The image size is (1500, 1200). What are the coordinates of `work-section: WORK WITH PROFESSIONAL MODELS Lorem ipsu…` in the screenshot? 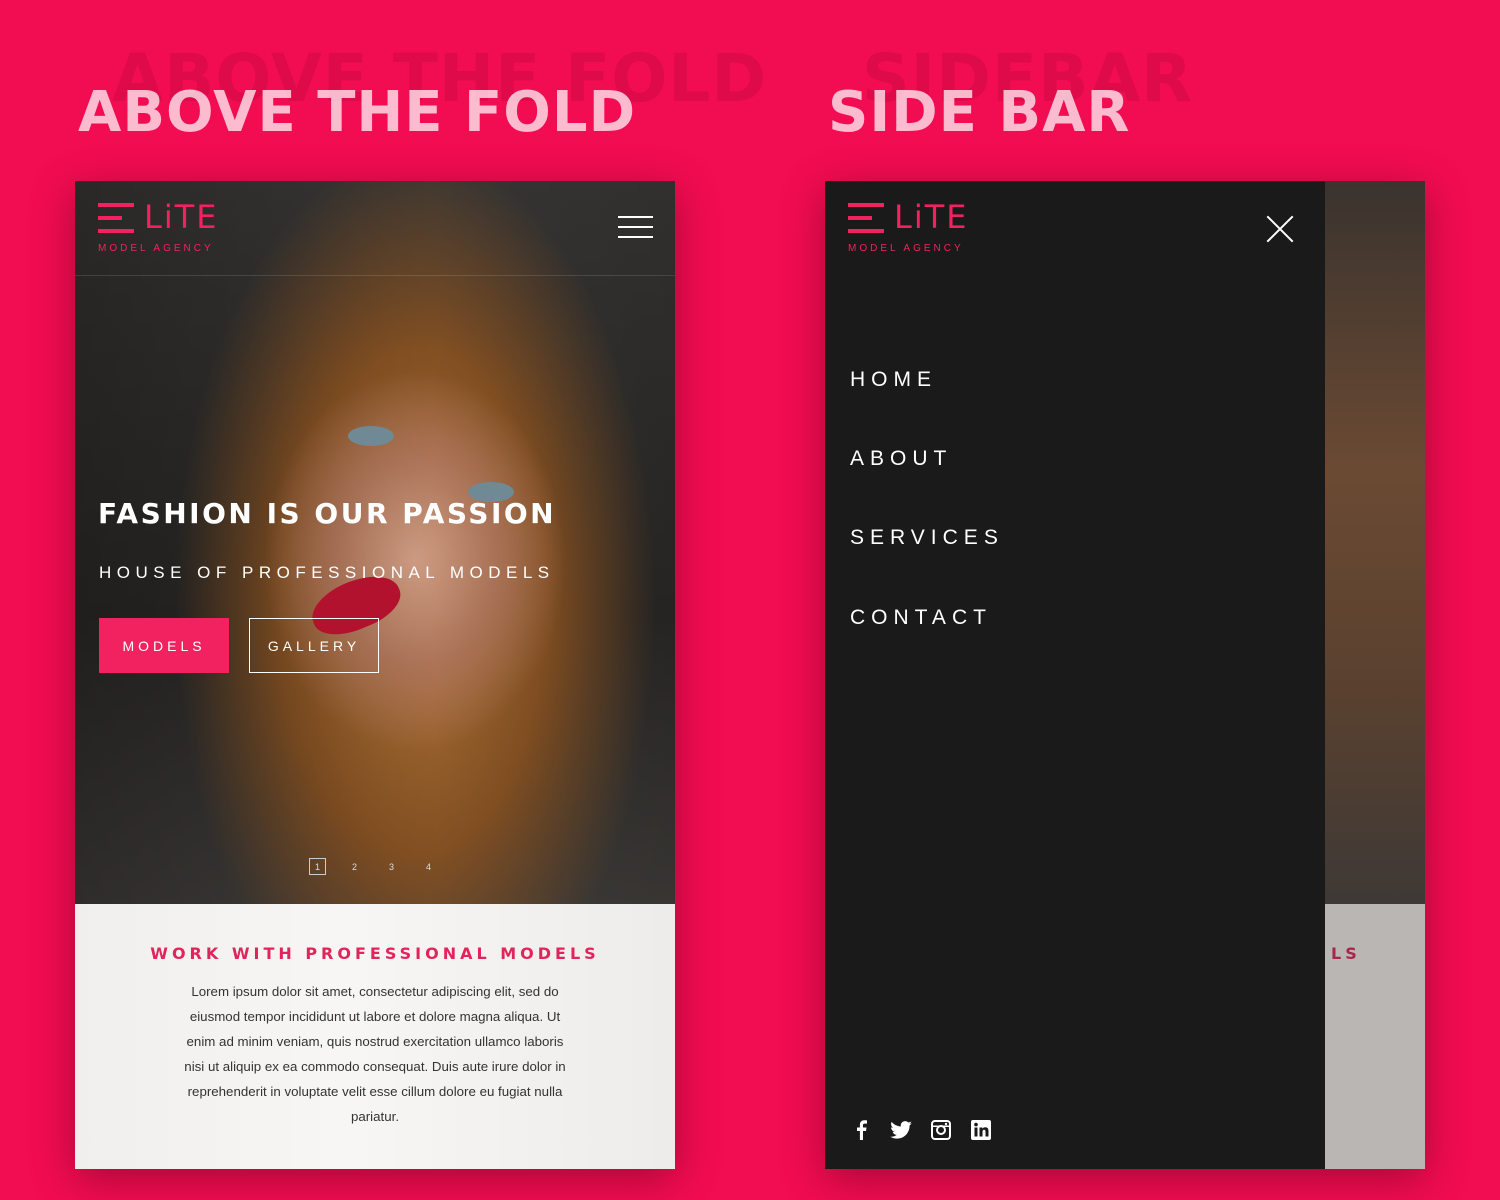 It's located at (375, 1036).